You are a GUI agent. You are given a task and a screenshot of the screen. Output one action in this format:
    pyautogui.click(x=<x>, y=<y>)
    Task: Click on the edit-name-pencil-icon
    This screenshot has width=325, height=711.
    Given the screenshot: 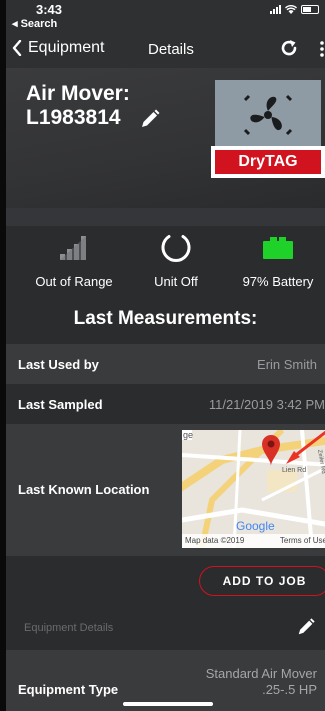 What is the action you would take?
    pyautogui.click(x=150, y=119)
    